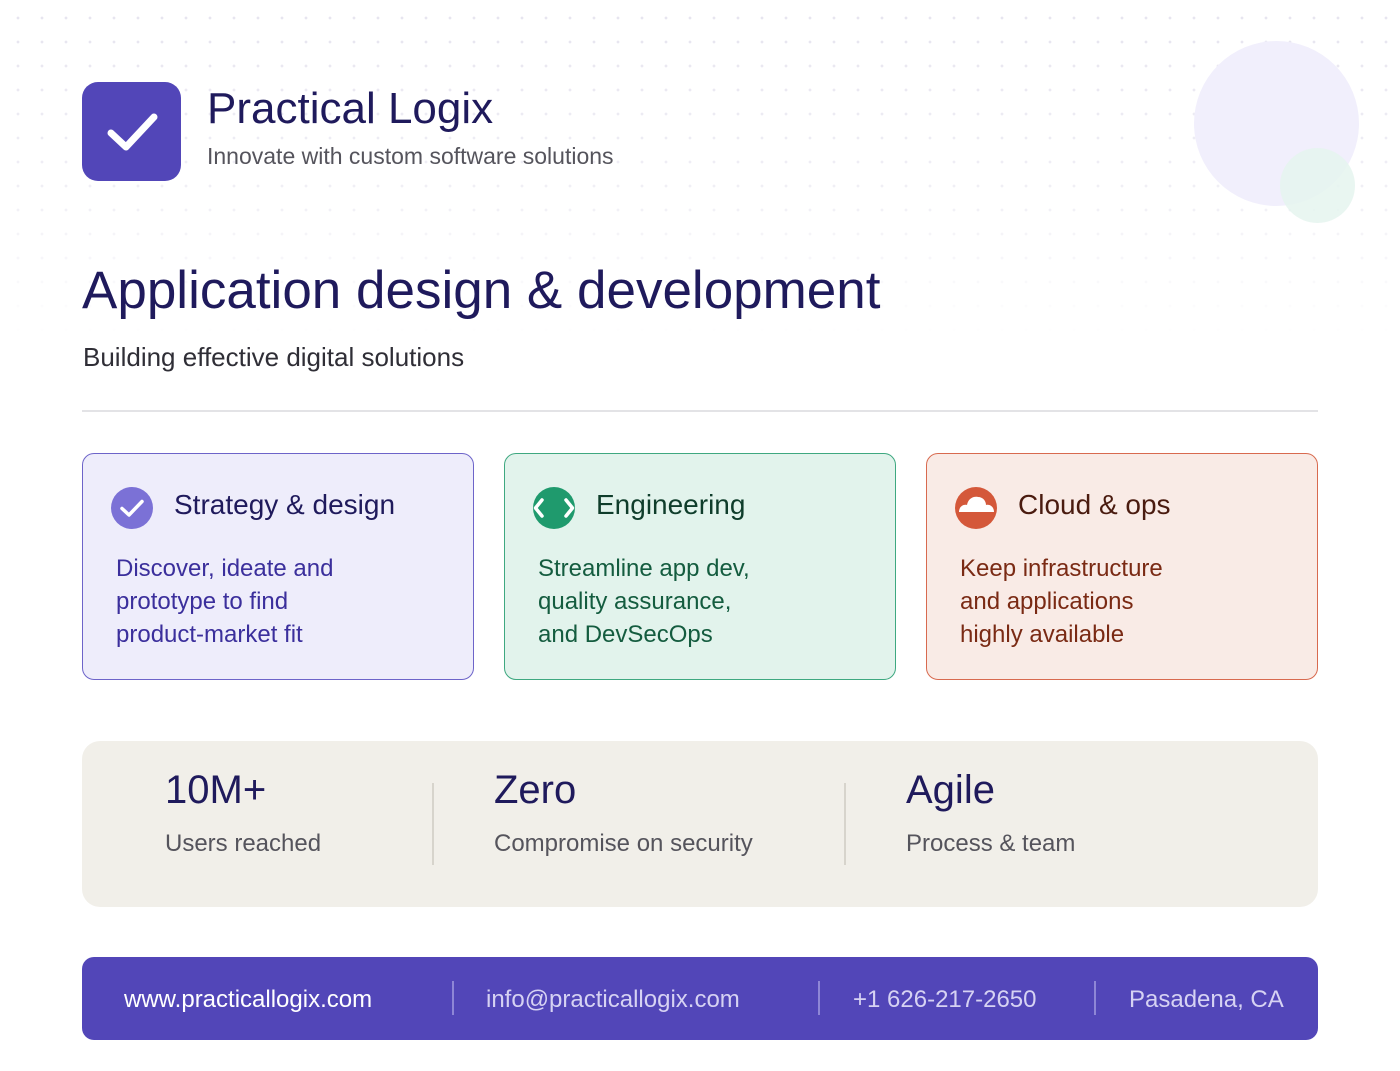 The height and width of the screenshot is (1071, 1400). I want to click on card-description-line: product-market fit, so click(209, 634).